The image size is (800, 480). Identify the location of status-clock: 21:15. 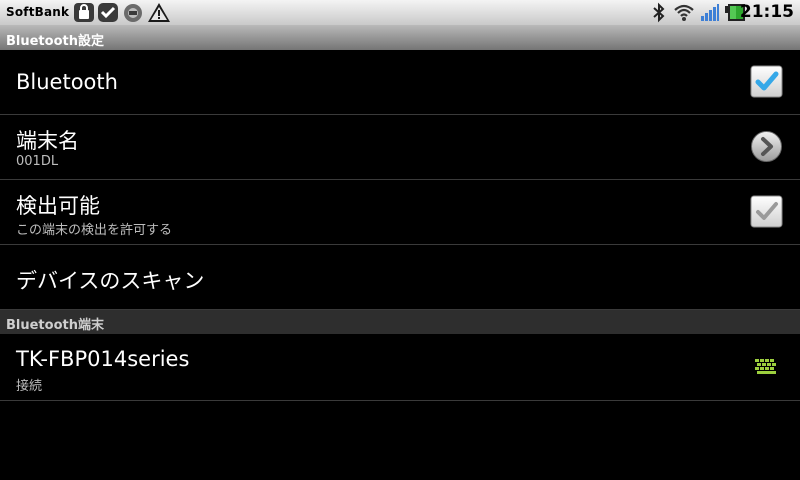
(766, 12).